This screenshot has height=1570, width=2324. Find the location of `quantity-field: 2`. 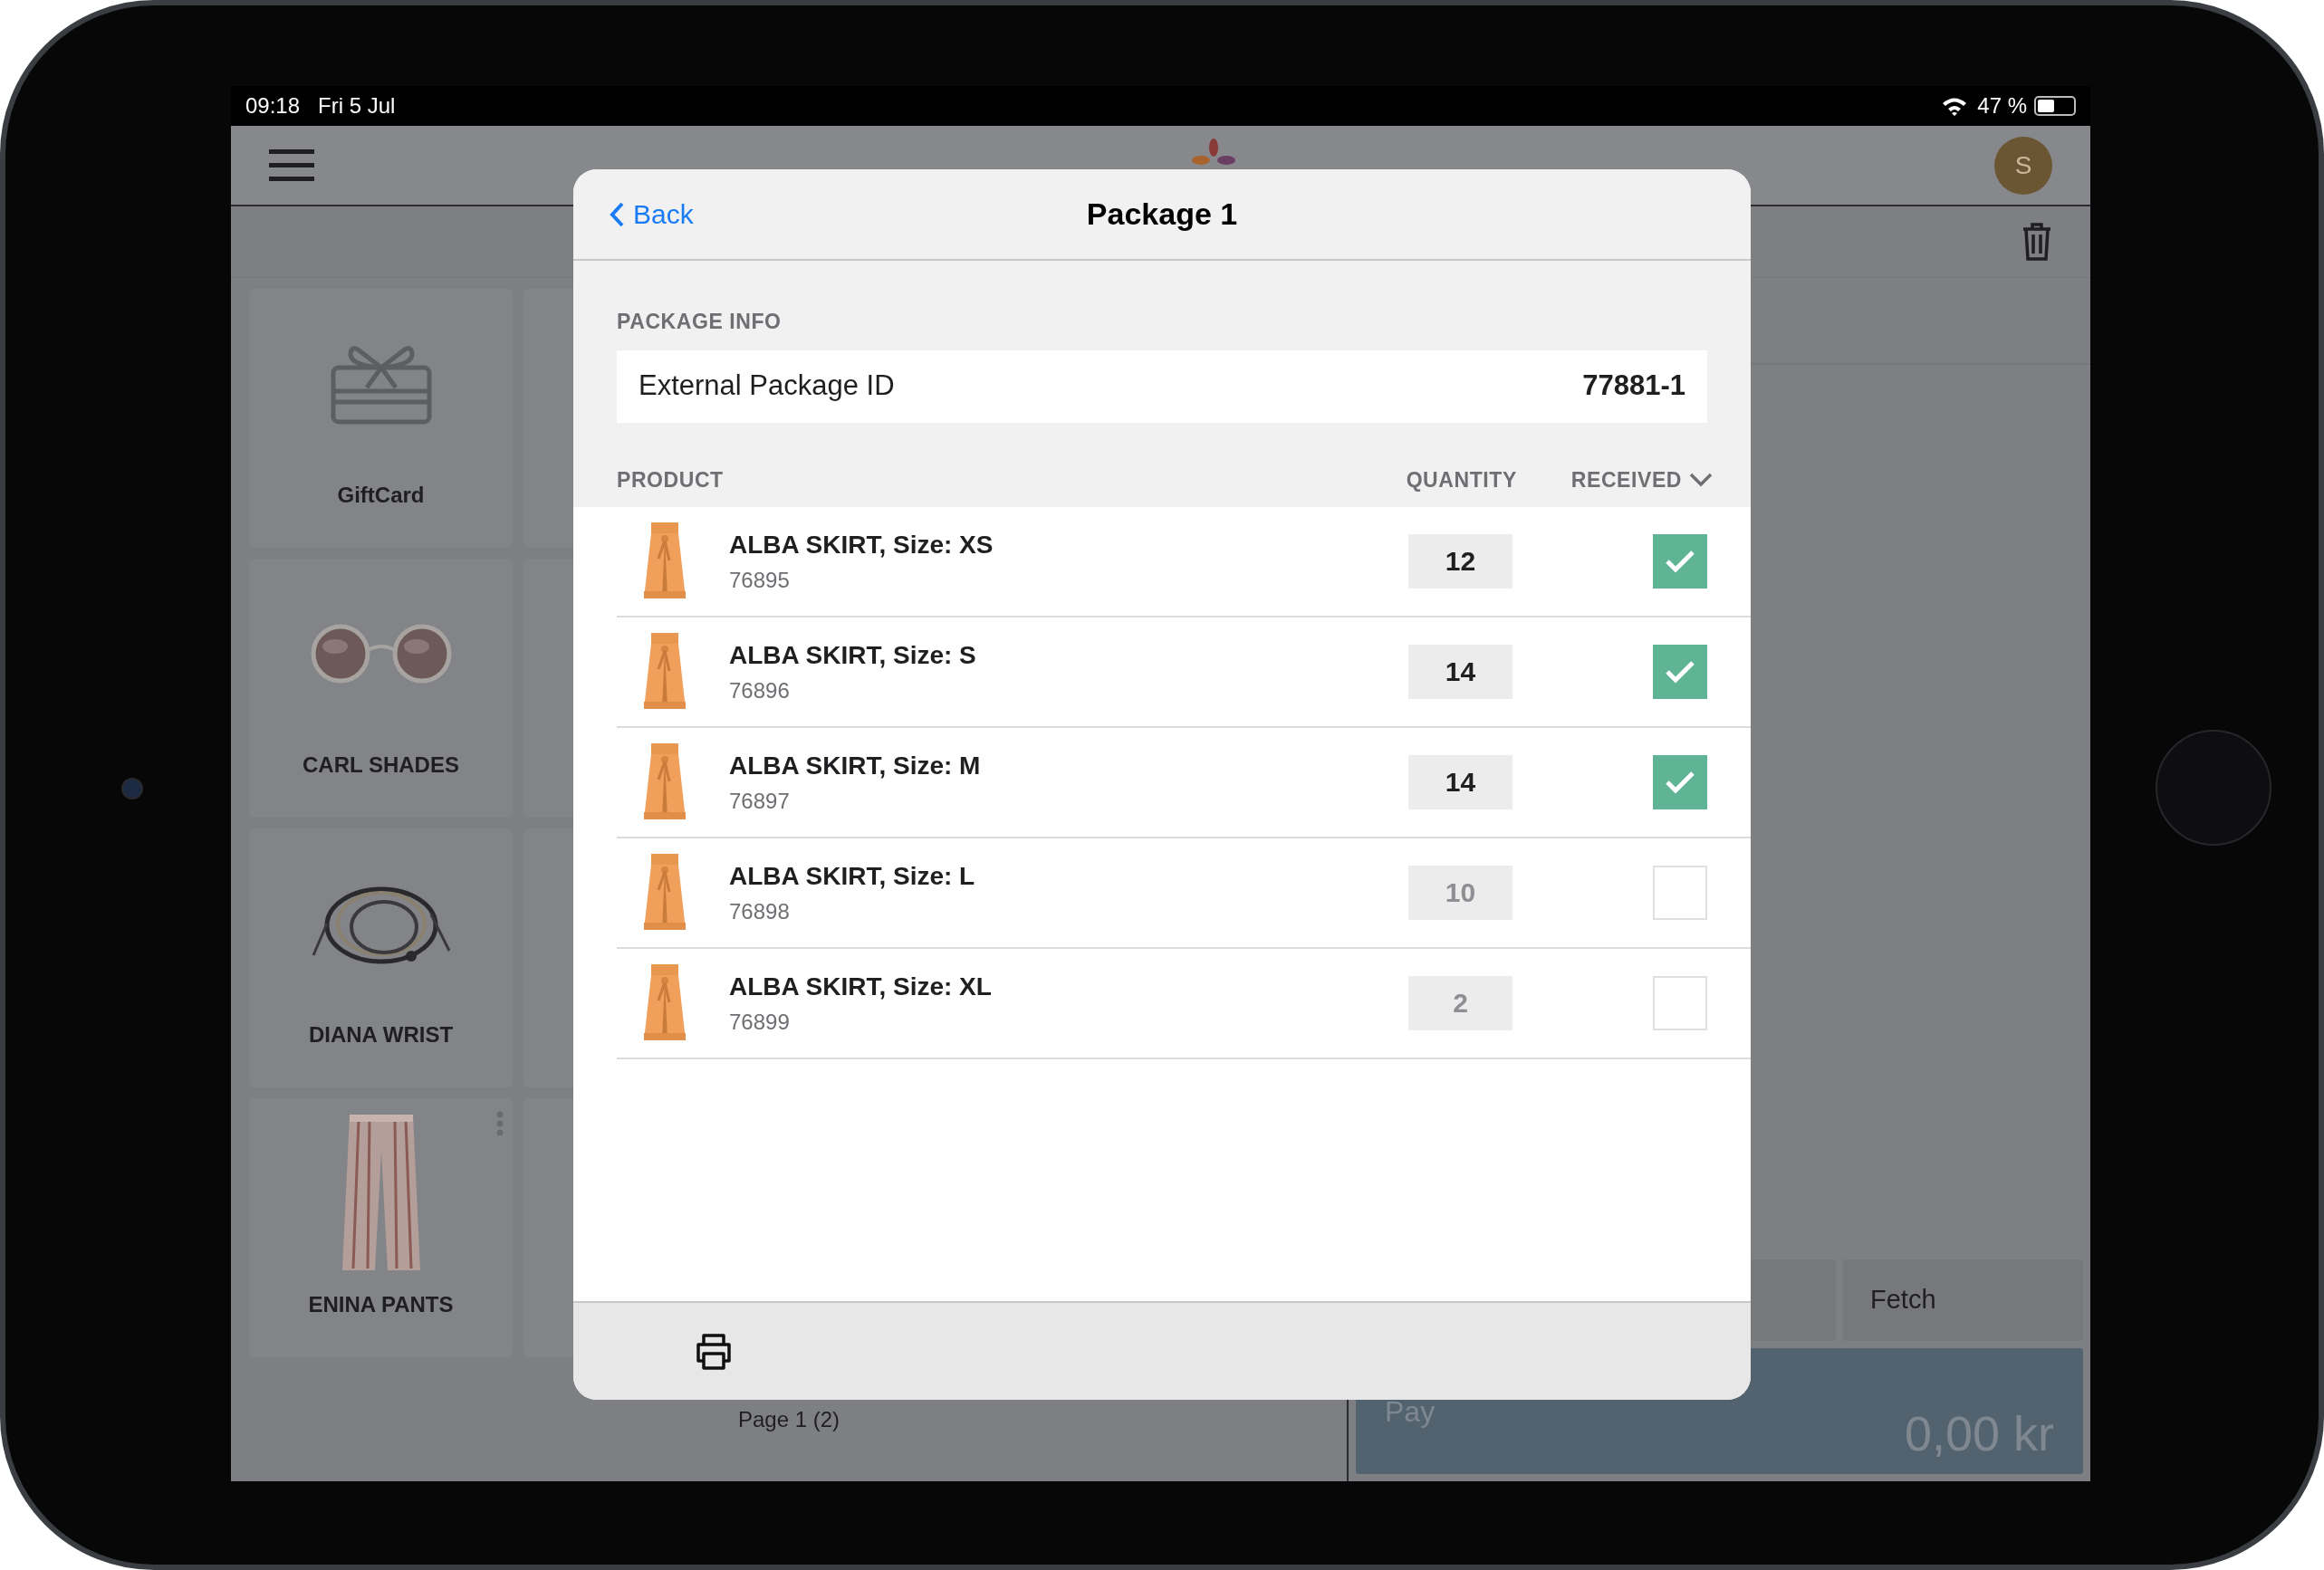

quantity-field: 2 is located at coordinates (1460, 1002).